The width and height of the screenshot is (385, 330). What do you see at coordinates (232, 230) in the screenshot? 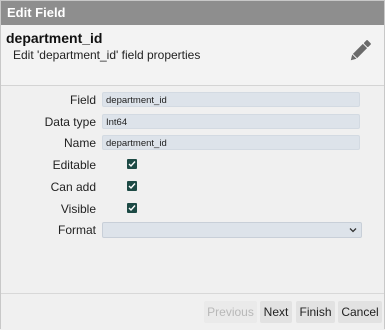
I see `format-select` at bounding box center [232, 230].